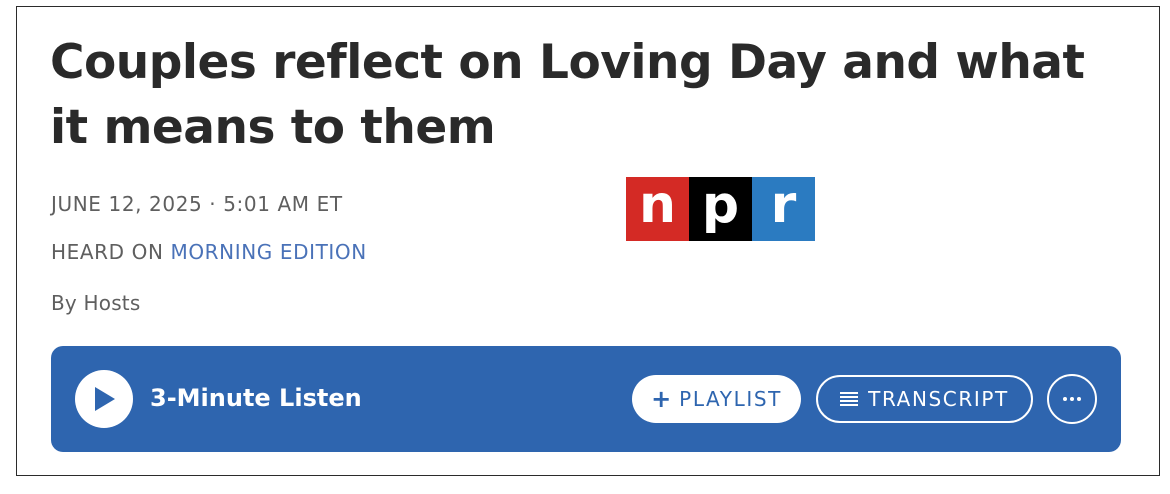 This screenshot has width=1170, height=494. What do you see at coordinates (657, 209) in the screenshot?
I see `npr-logo-letter-n: n` at bounding box center [657, 209].